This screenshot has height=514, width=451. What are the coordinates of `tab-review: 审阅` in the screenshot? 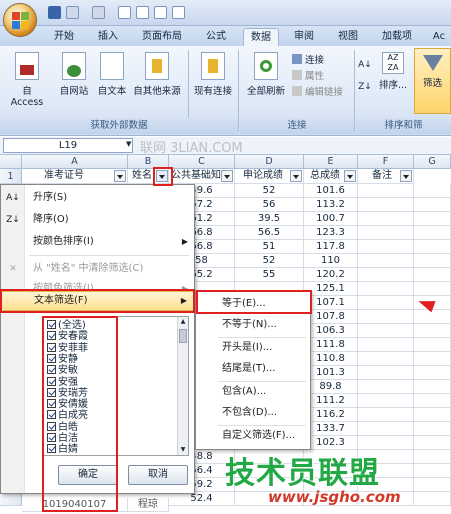 It's located at (304, 37).